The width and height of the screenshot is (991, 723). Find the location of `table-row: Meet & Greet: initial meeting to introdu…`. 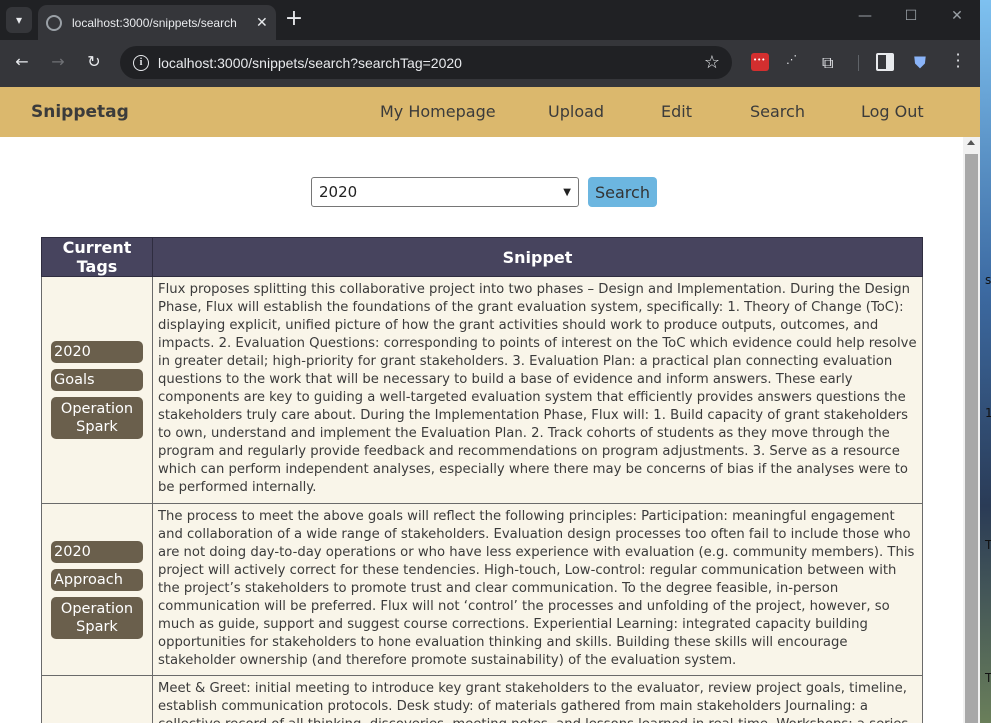

table-row: Meet & Greet: initial meeting to introdu… is located at coordinates (482, 699).